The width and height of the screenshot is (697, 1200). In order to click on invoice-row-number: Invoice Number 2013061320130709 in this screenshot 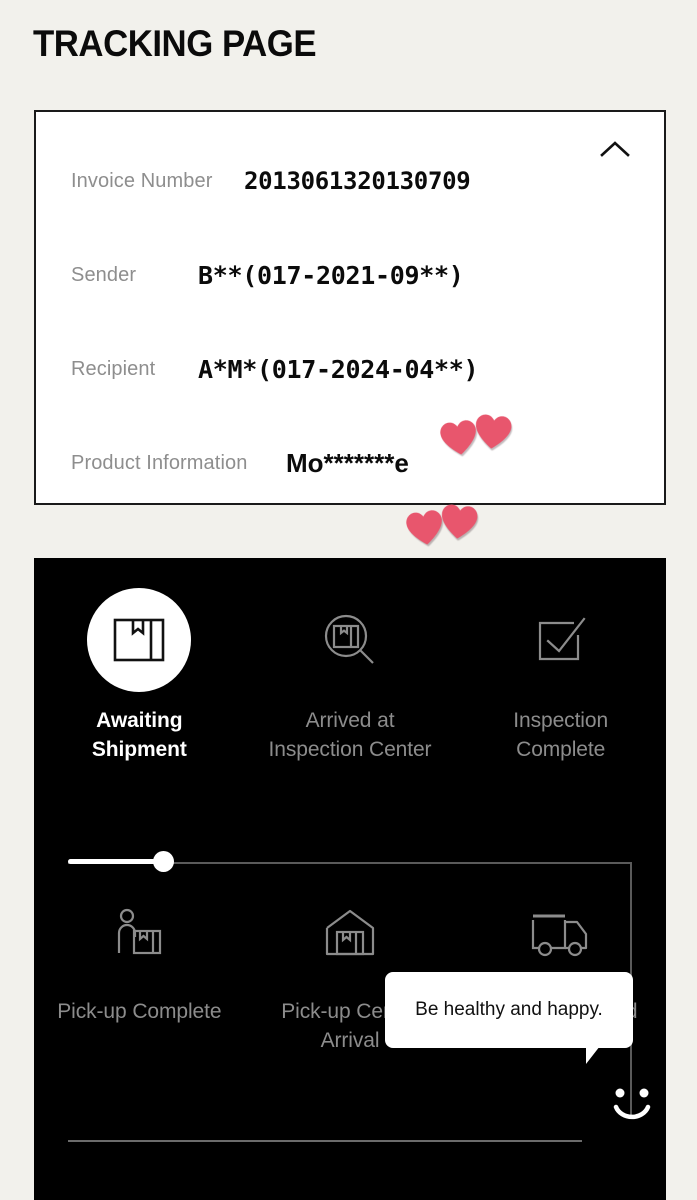, I will do `click(350, 181)`.